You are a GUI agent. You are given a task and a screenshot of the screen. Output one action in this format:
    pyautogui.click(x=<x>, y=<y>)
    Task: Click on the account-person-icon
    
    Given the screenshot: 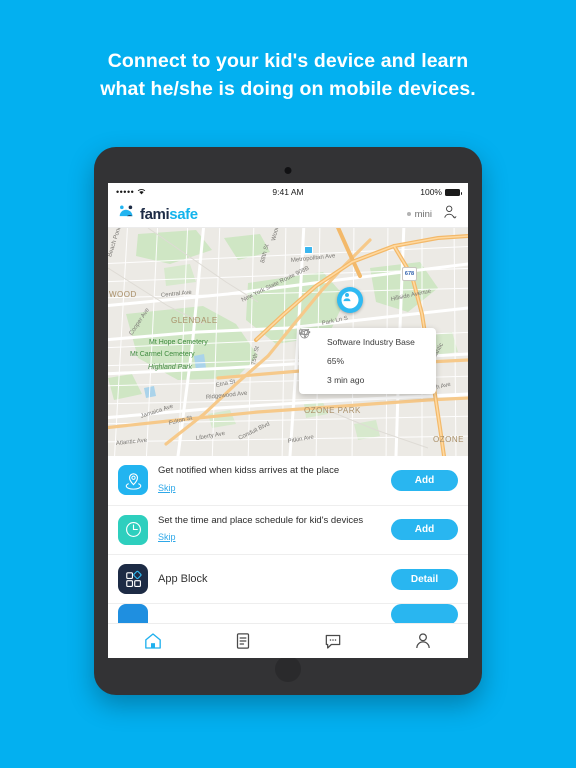 What is the action you would take?
    pyautogui.click(x=450, y=214)
    